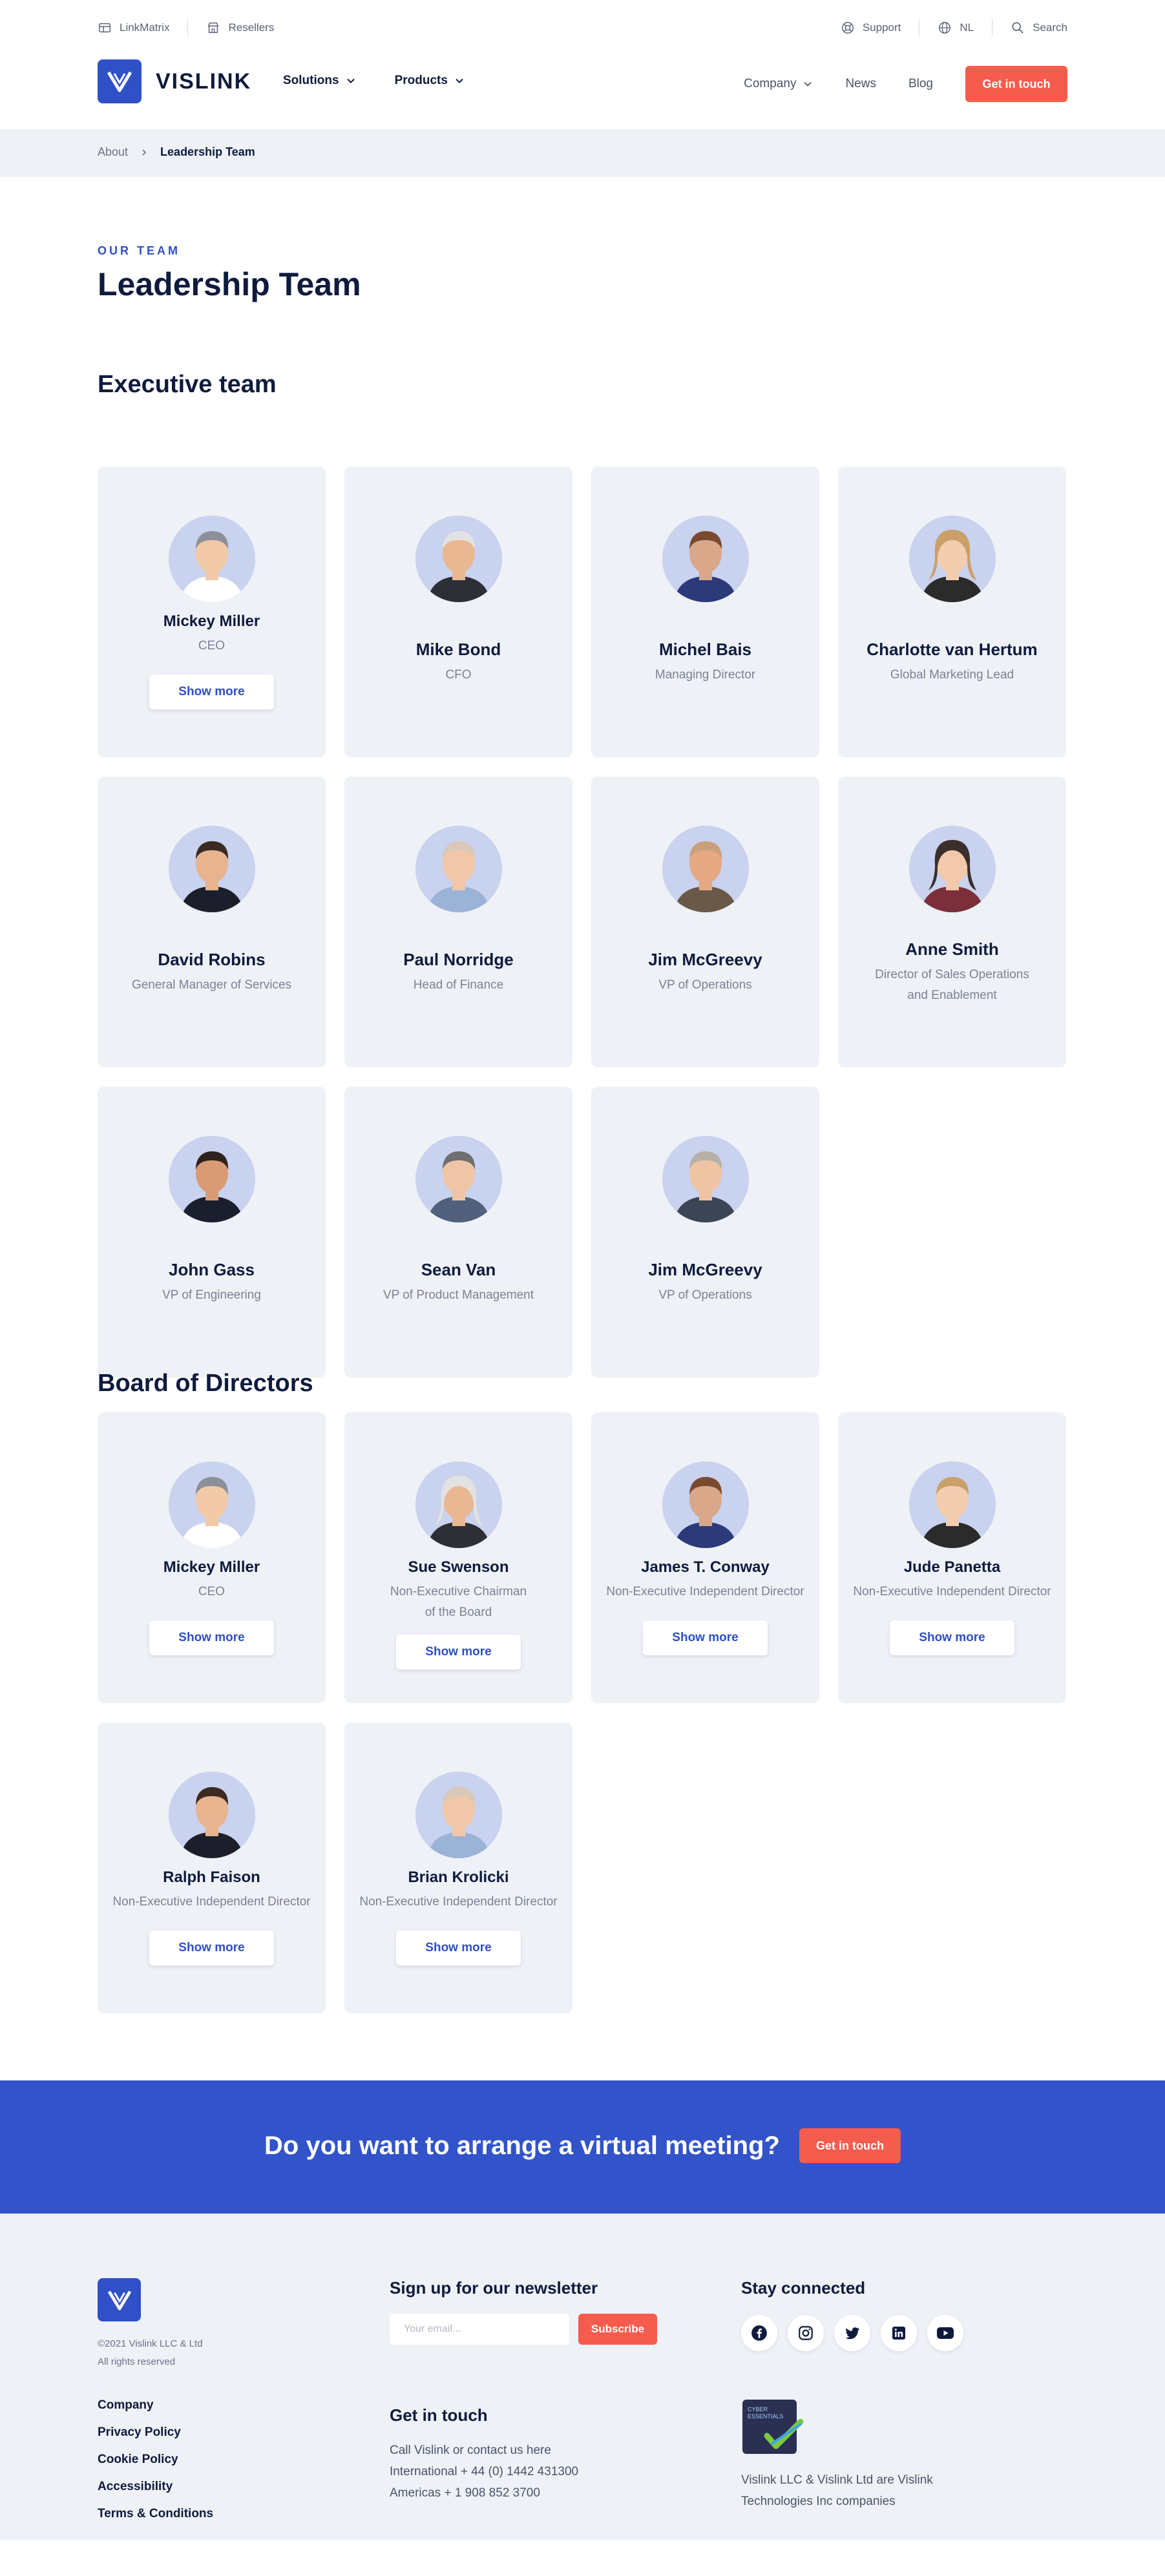 The image size is (1165, 2576). Describe the element at coordinates (956, 28) in the screenshot. I see `language-switch: NL` at that location.